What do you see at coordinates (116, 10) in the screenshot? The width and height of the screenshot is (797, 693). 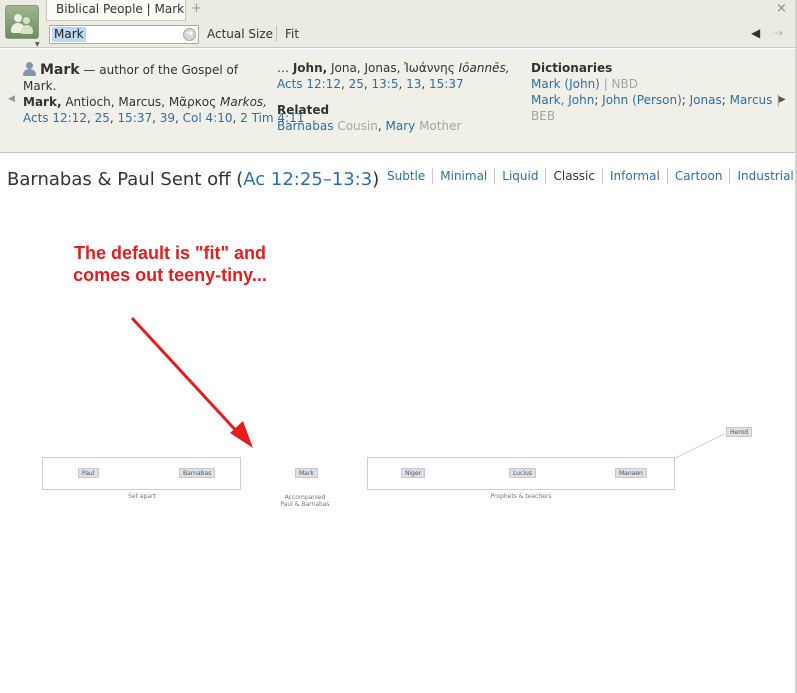 I see `tab-biblical-people: Biblical People | Mark` at bounding box center [116, 10].